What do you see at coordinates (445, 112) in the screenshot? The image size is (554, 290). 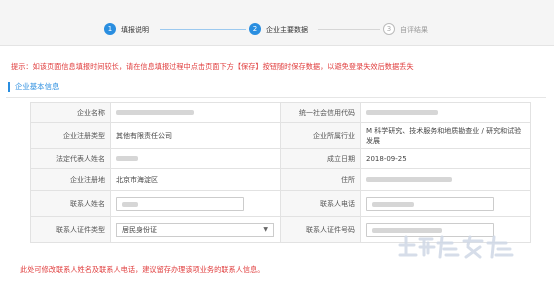 I see `credit-code-value` at bounding box center [445, 112].